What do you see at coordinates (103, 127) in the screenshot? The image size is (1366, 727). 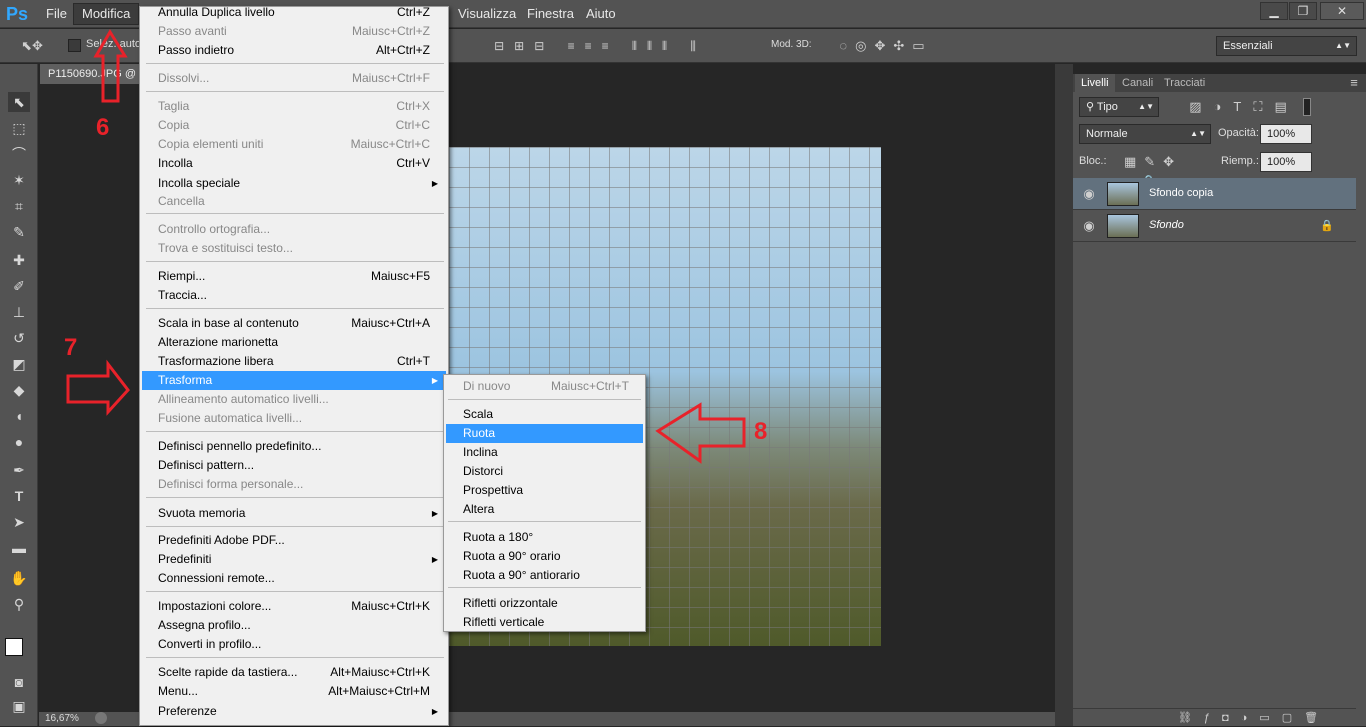 I see `annotation-6: 6` at bounding box center [103, 127].